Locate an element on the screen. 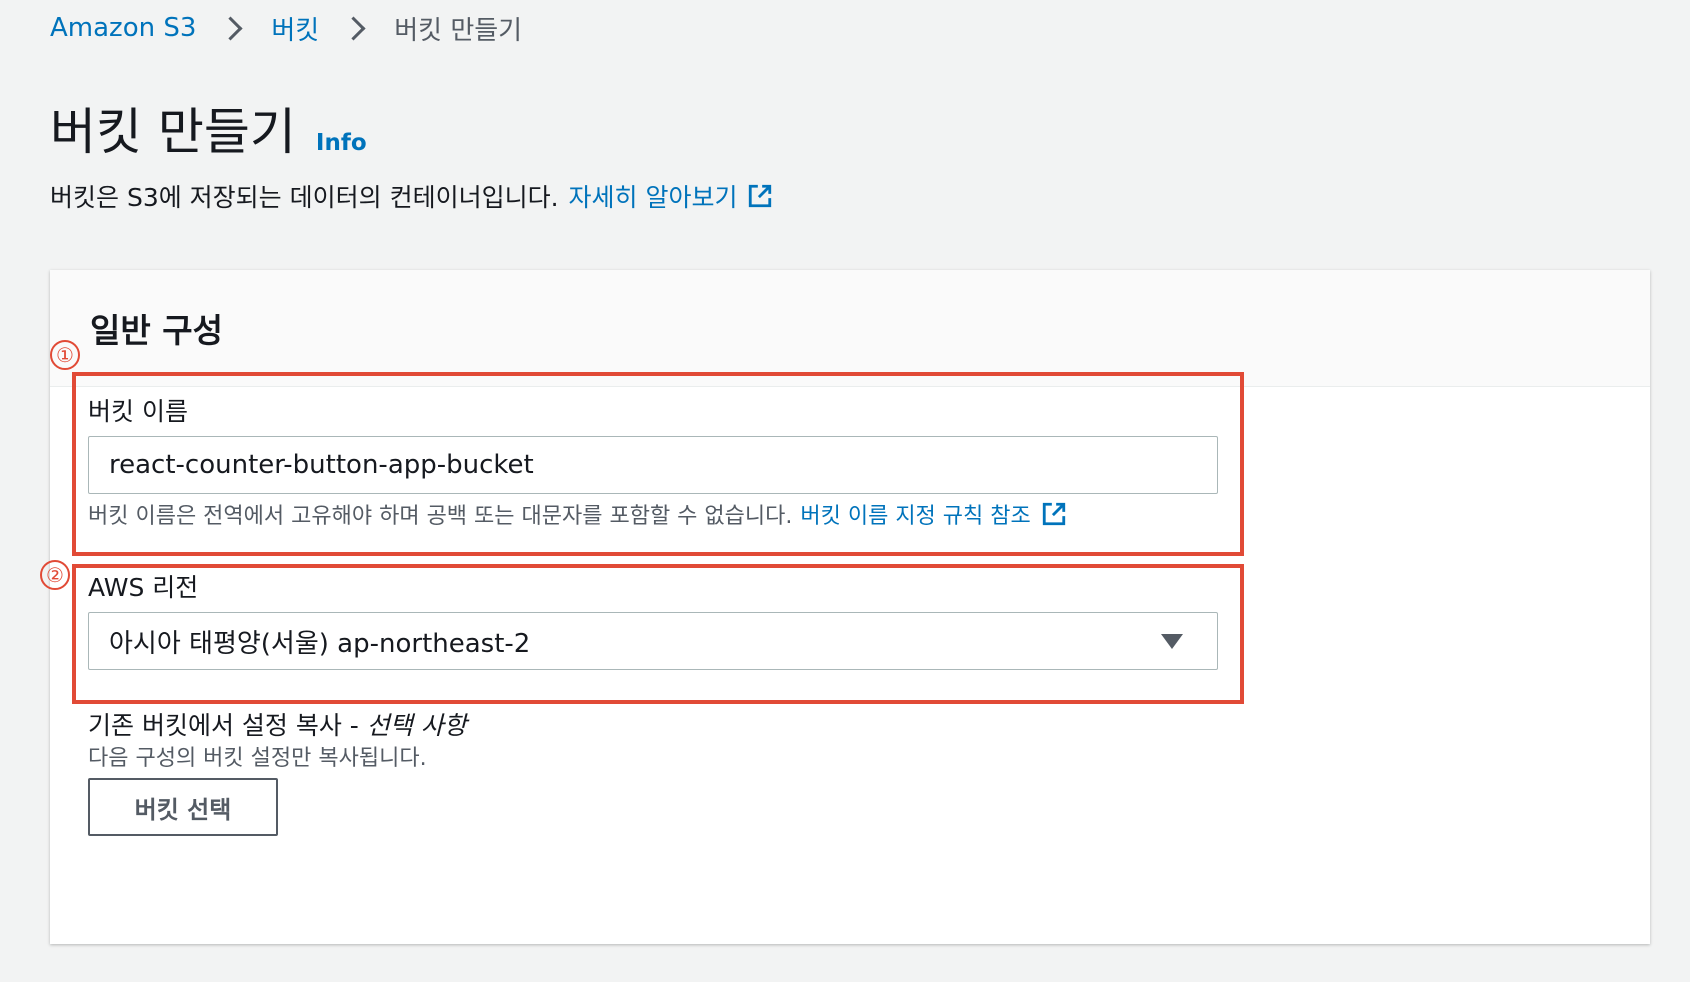 This screenshot has height=982, width=1690. copy-settings-description: 다음 구성의 버킷 설정만 복사됩니다. is located at coordinates (257, 758).